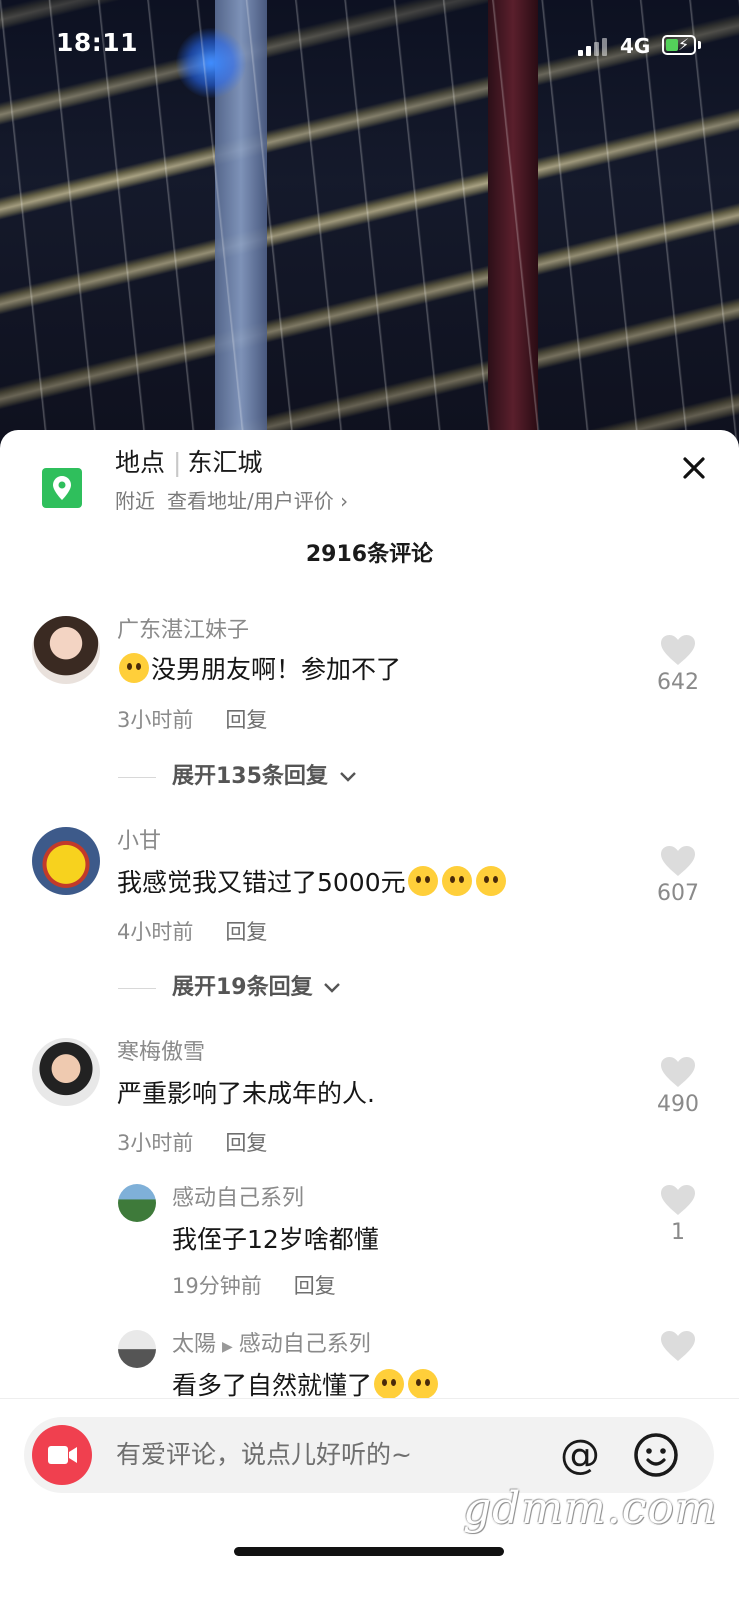 This screenshot has height=1601, width=739. Describe the element at coordinates (155, 932) in the screenshot. I see `comment-time: 4小时前` at that location.